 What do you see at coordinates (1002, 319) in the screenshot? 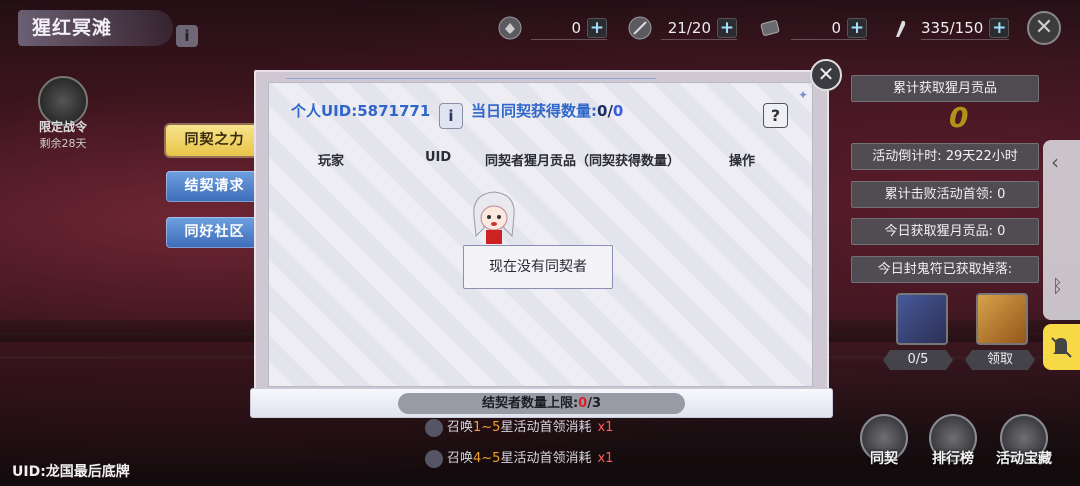
I see `reward-chest-icon` at bounding box center [1002, 319].